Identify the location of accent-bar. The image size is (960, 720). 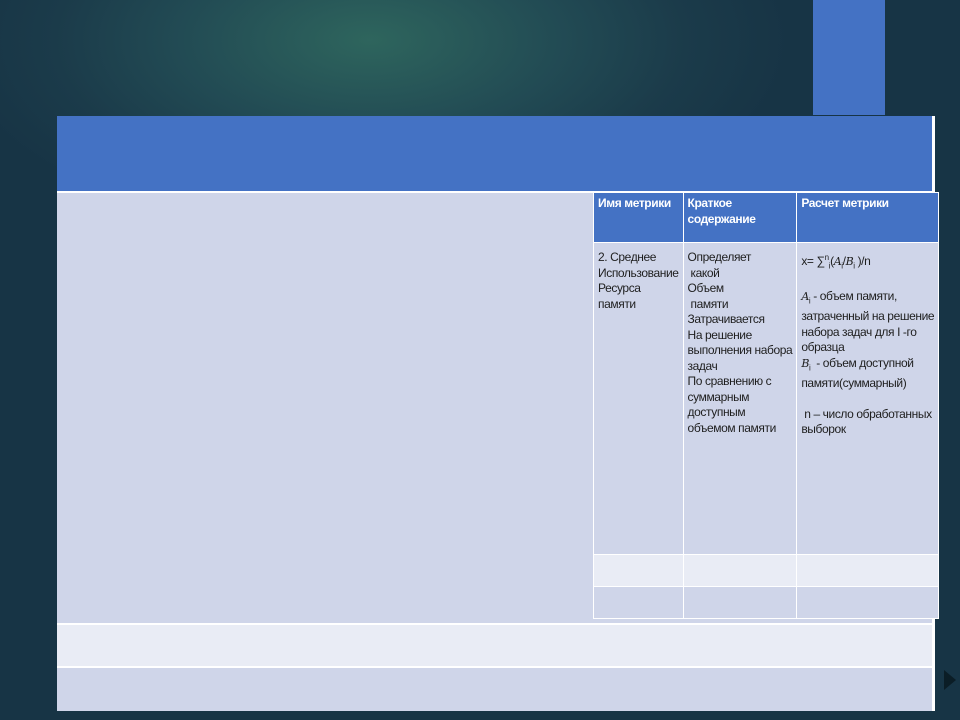
(849, 57).